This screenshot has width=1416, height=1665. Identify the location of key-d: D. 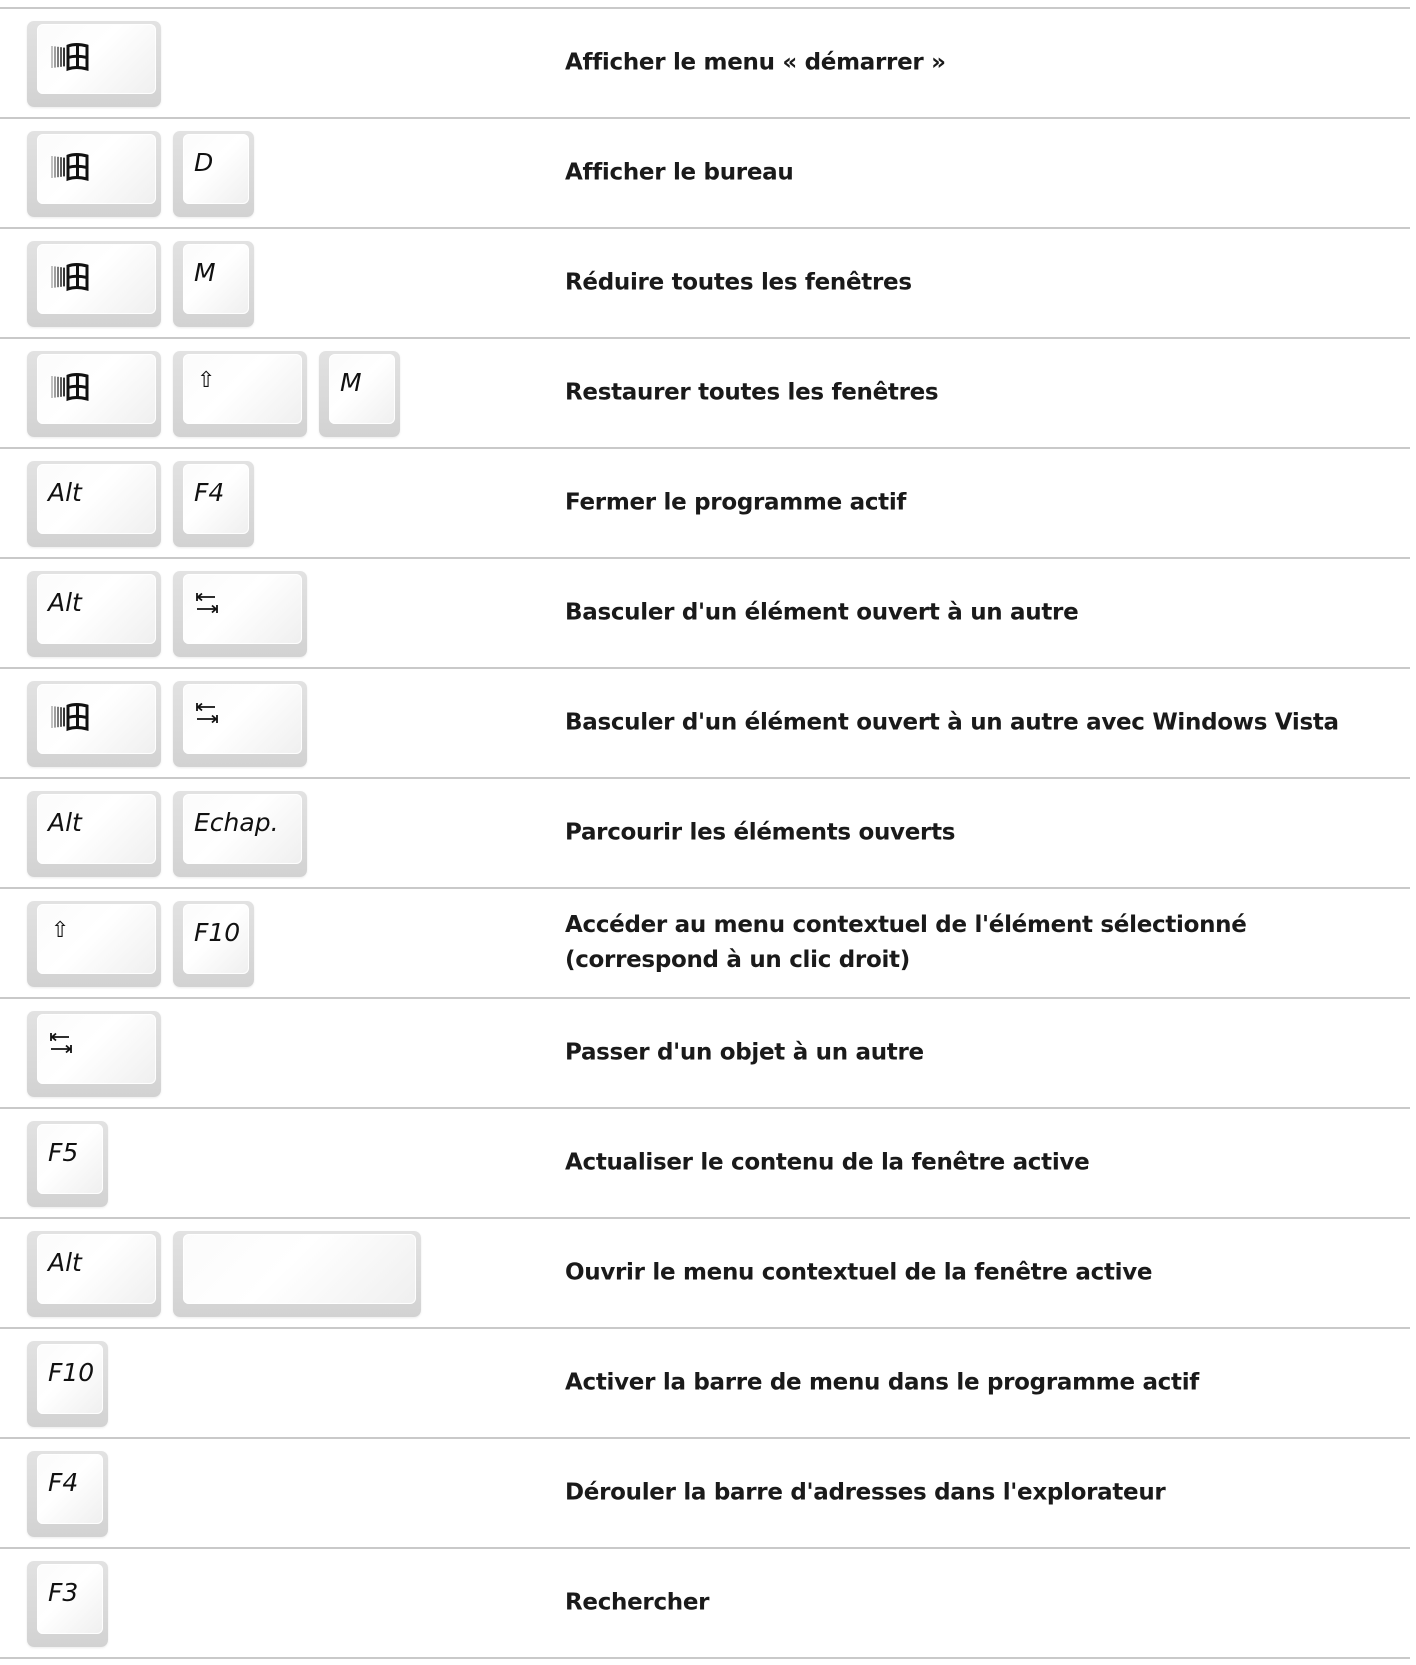
(213, 174).